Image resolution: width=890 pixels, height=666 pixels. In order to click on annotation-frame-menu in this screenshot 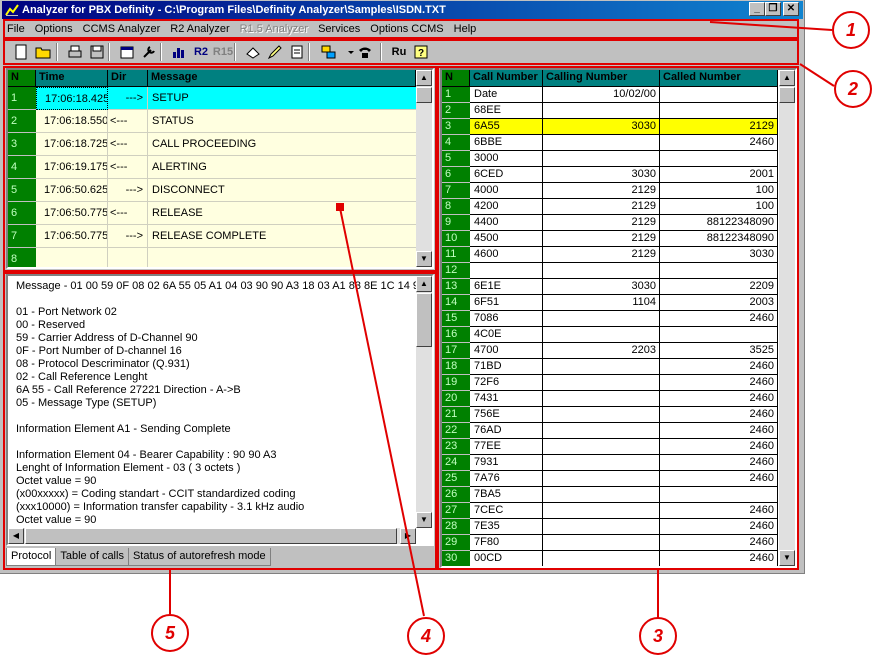, I will do `click(401, 29)`.